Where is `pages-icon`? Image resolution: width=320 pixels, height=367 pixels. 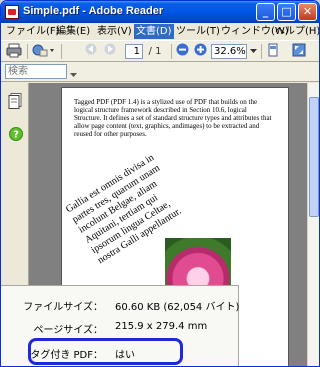 pages-icon is located at coordinates (15, 101).